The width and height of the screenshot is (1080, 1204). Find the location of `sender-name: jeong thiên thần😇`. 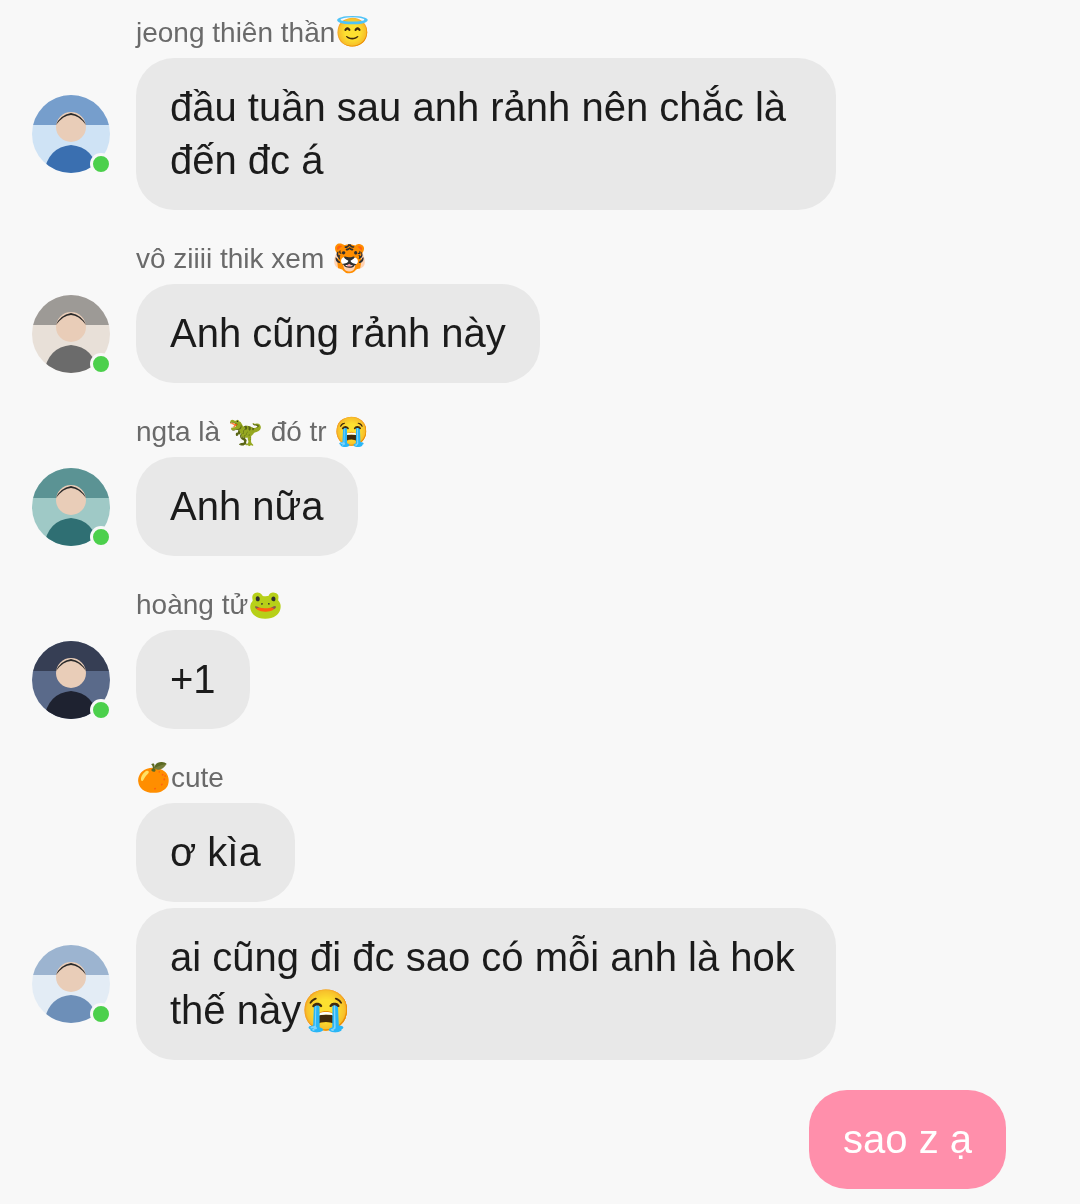

sender-name: jeong thiên thần😇 is located at coordinates (254, 32).